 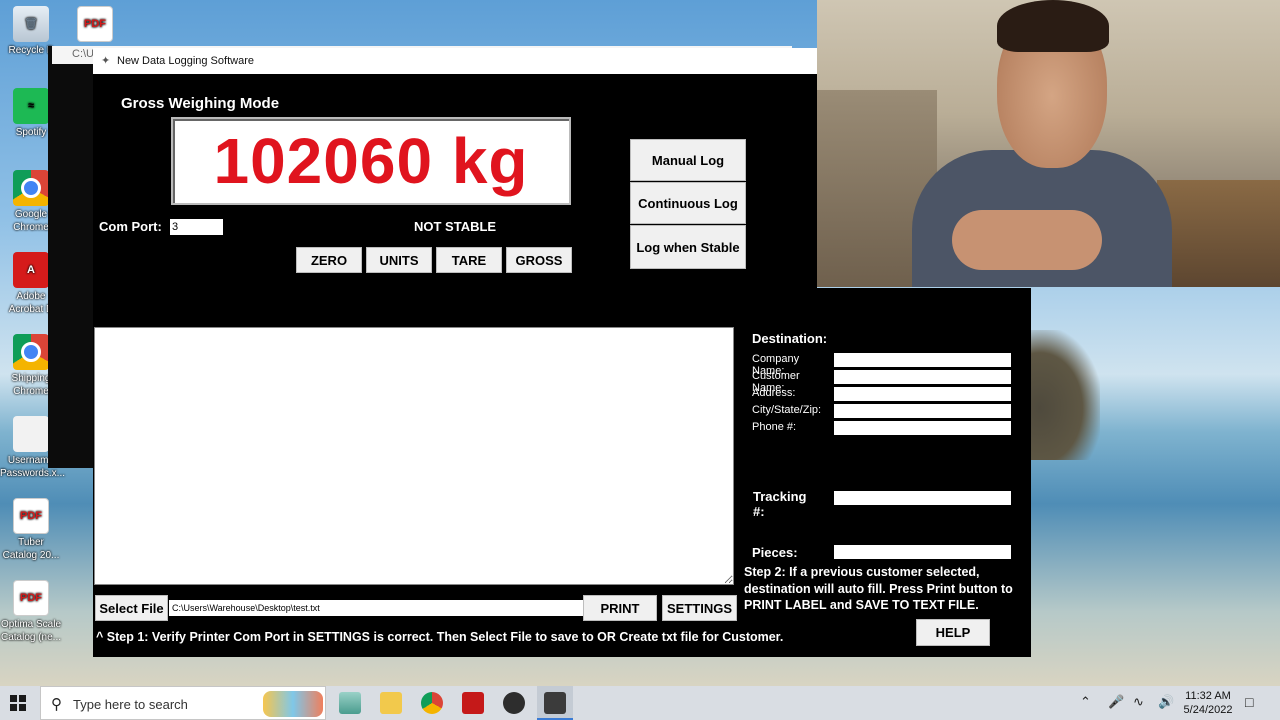 What do you see at coordinates (106, 61) in the screenshot?
I see `feather-icon: ✦` at bounding box center [106, 61].